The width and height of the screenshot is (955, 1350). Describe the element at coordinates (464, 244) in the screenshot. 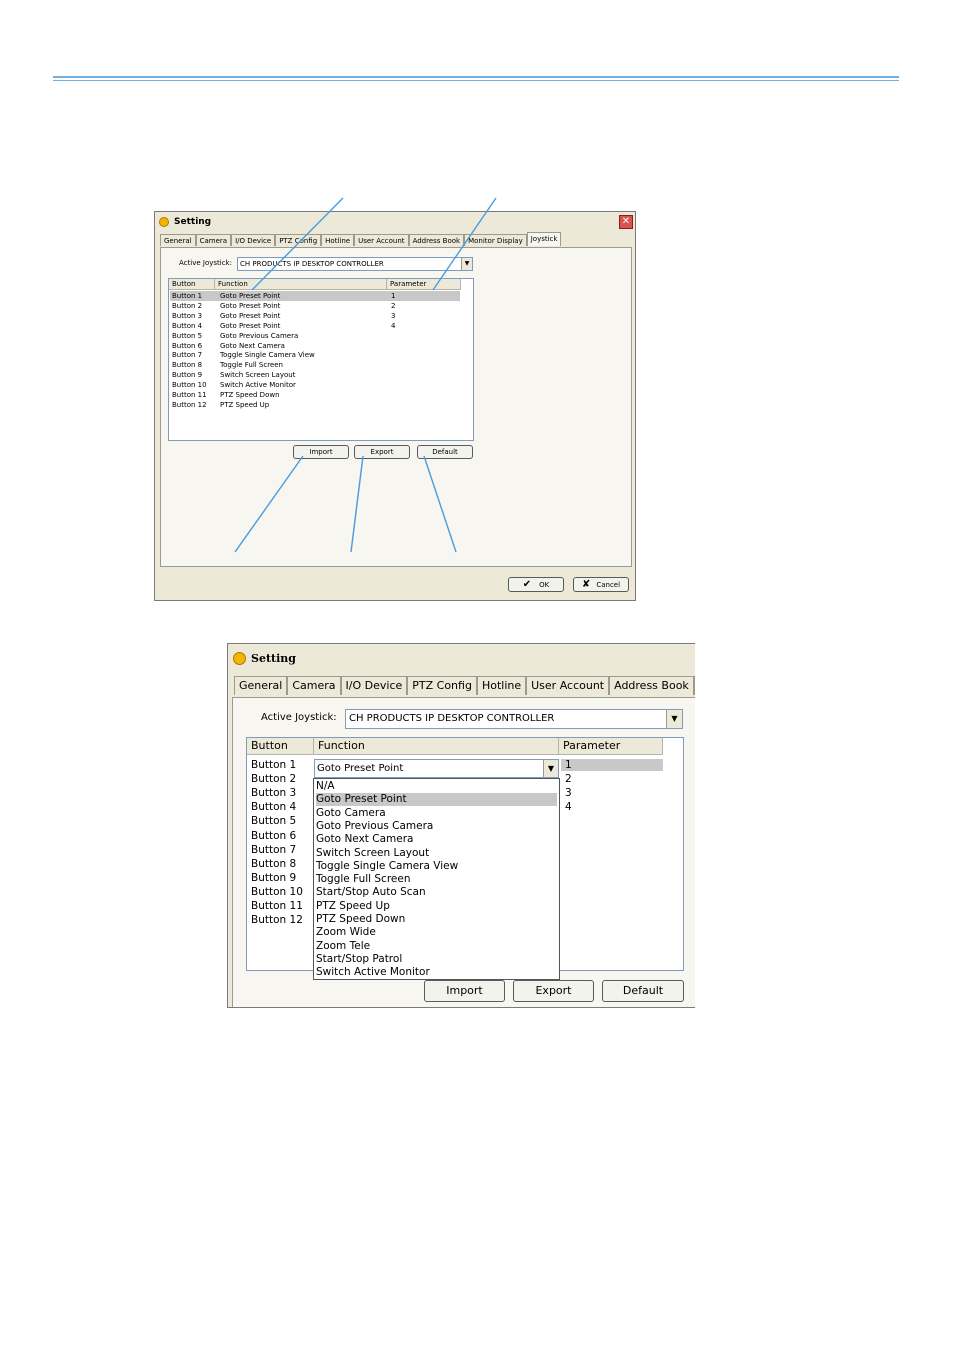

I see `callout-line-parameter` at that location.